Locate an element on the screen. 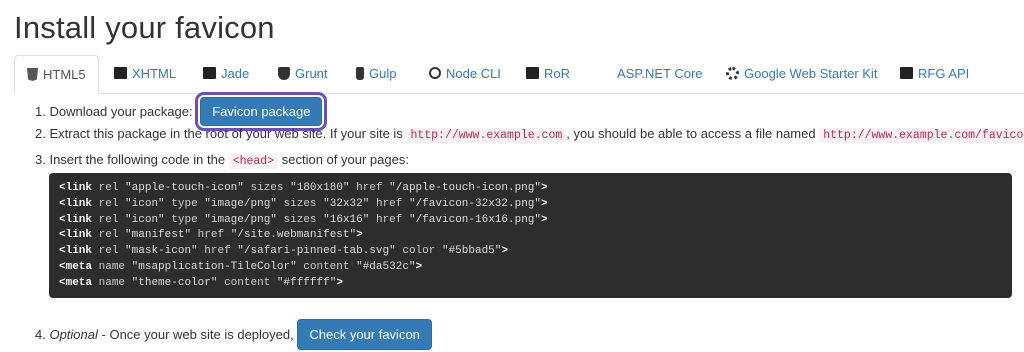 This screenshot has height=352, width=1024. rfg-api-icon is located at coordinates (906, 73).